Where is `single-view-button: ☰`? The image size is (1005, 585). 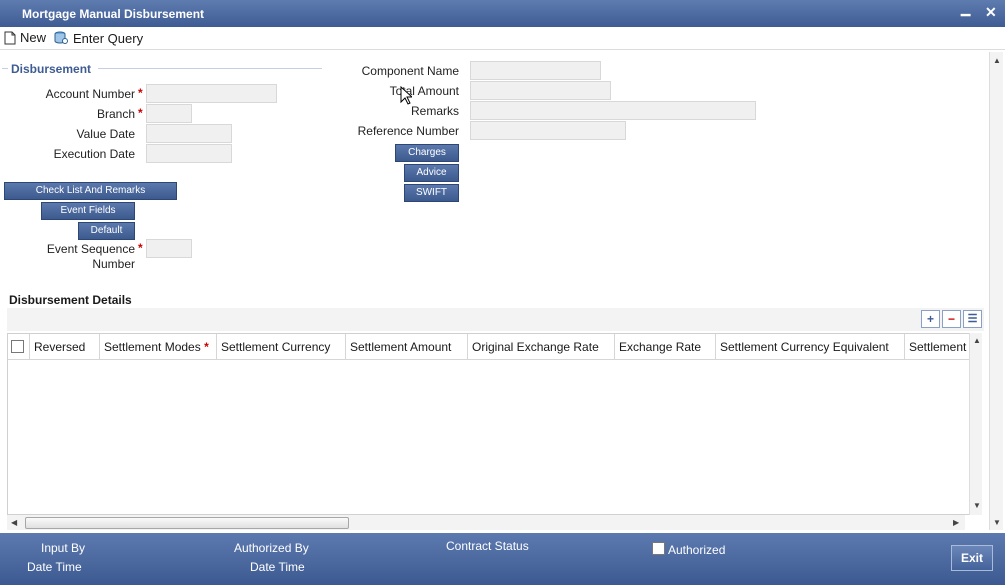 single-view-button: ☰ is located at coordinates (972, 319).